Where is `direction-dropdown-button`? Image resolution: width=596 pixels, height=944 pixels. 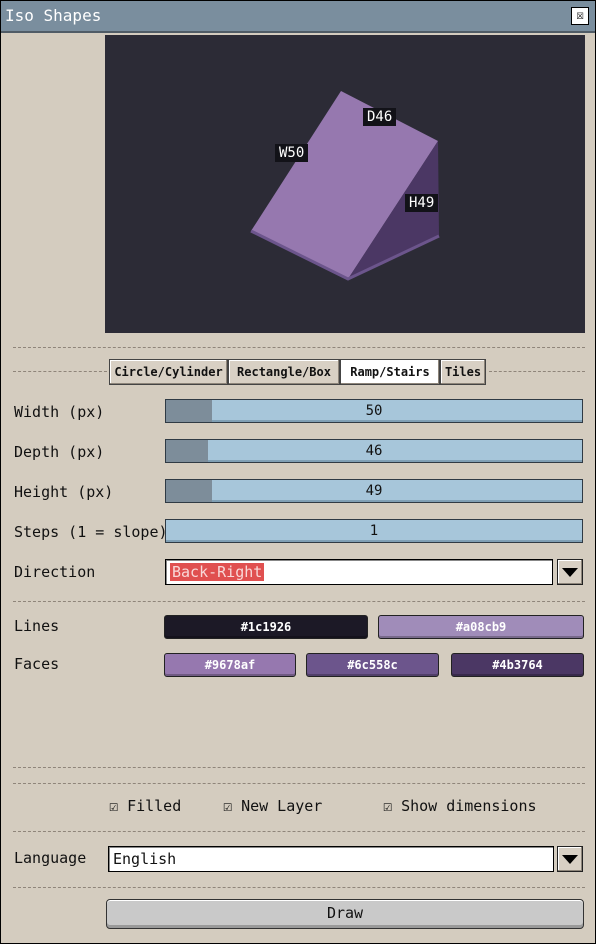 direction-dropdown-button is located at coordinates (570, 572).